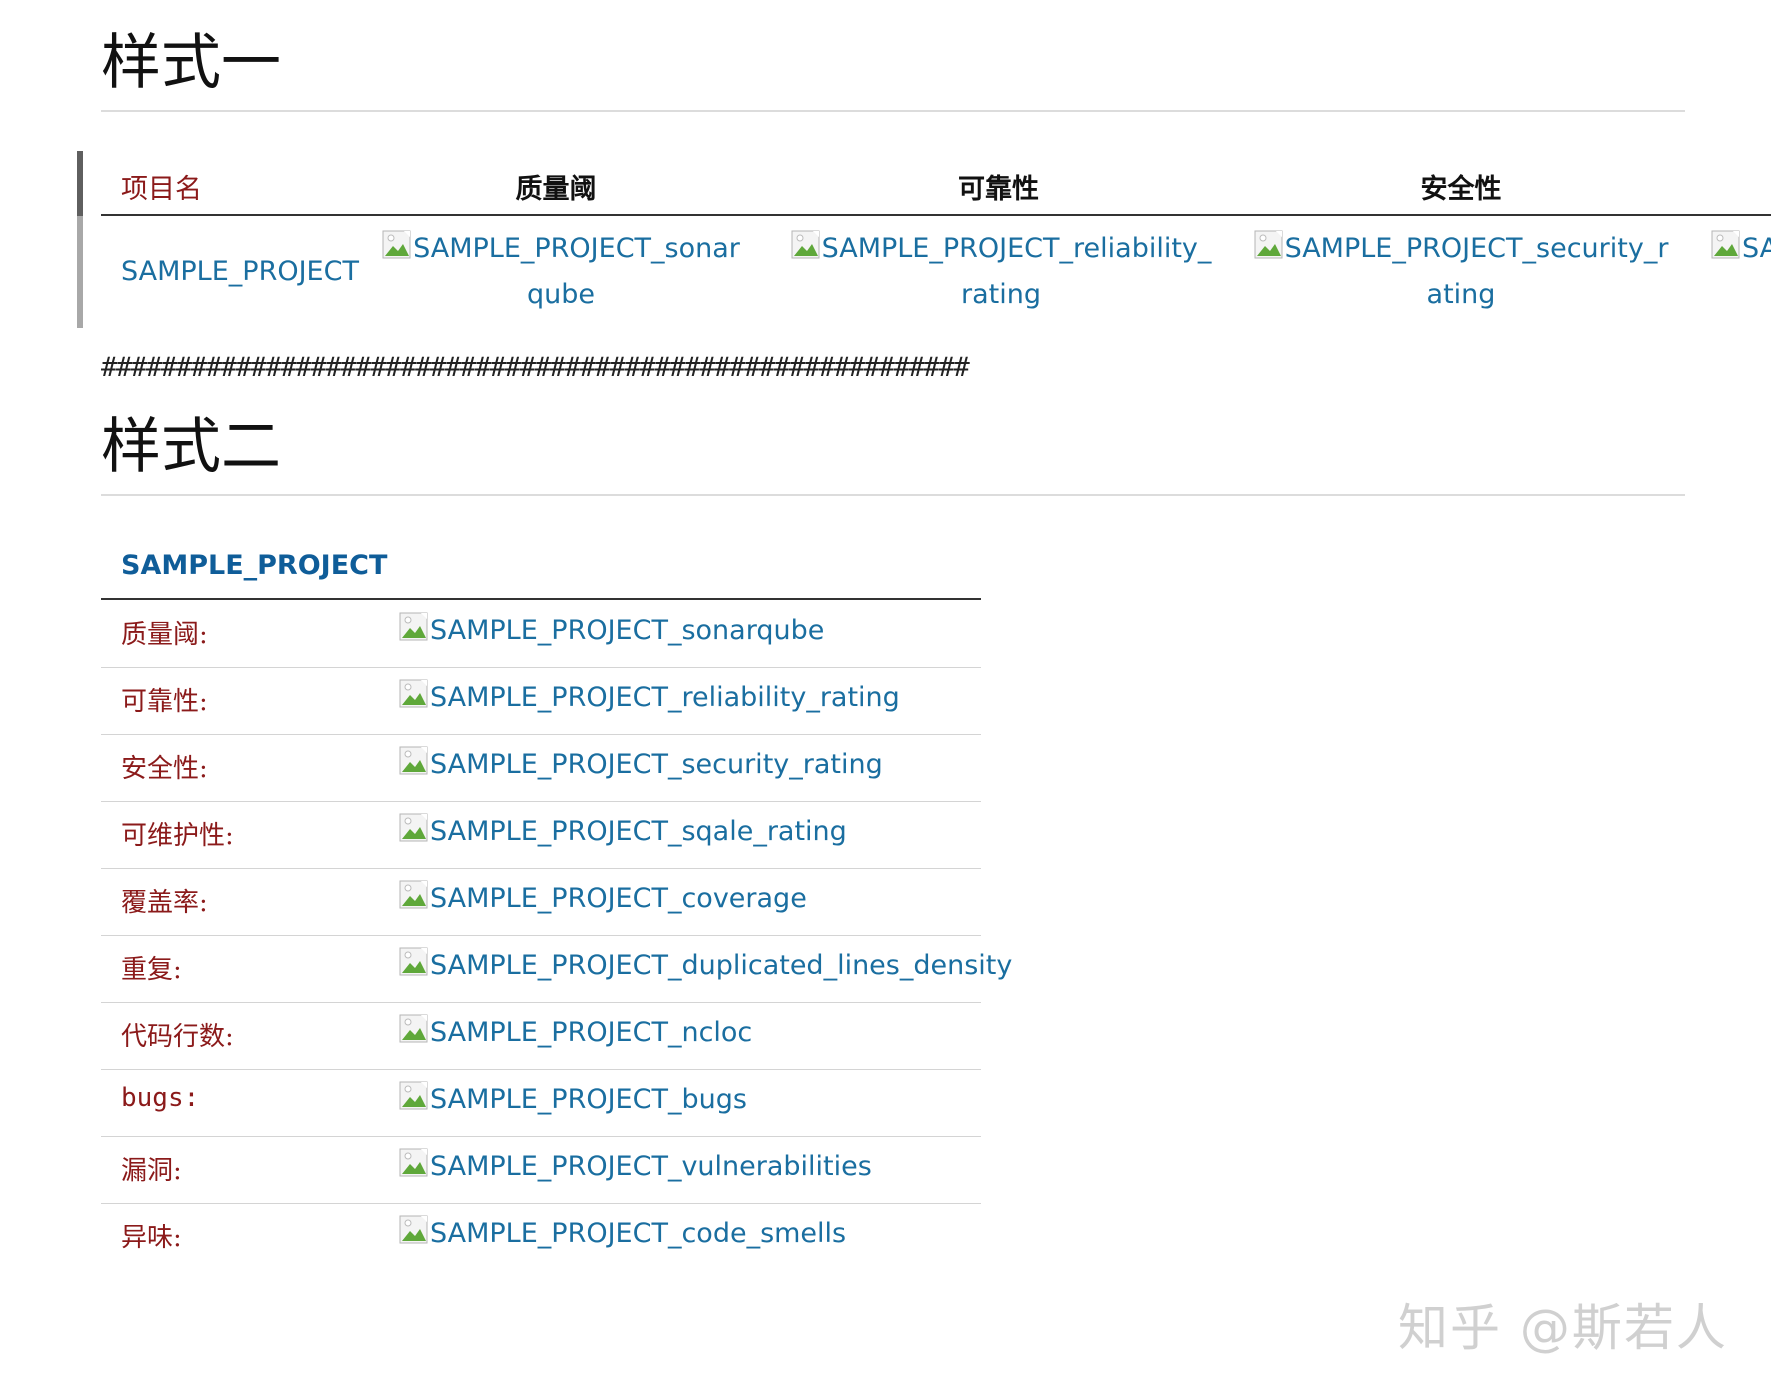 The height and width of the screenshot is (1387, 1771). What do you see at coordinates (651, 1166) in the screenshot?
I see `metric-alt-text: SAMPLE_PROJECT_vulnerabilities` at bounding box center [651, 1166].